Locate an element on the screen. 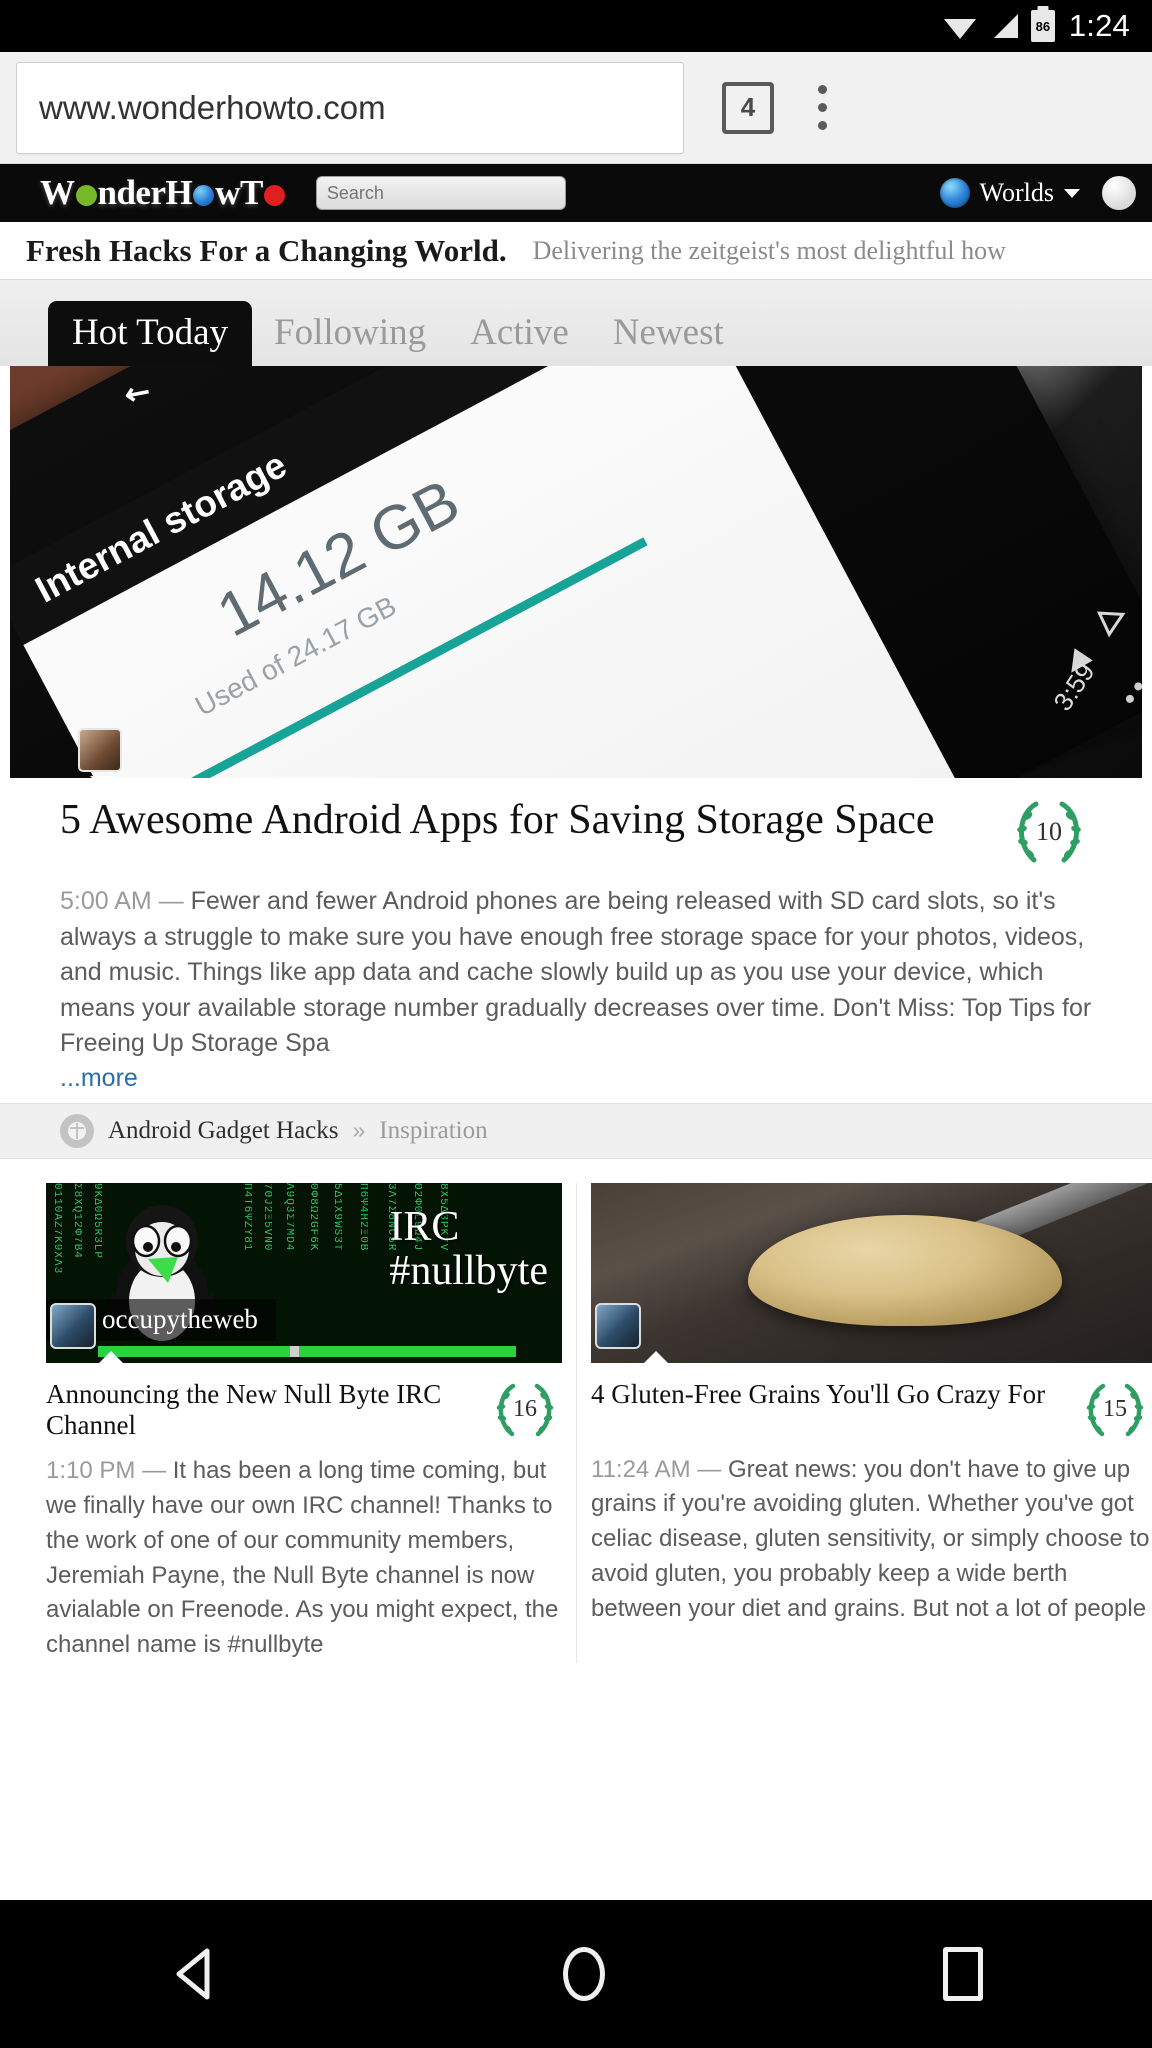  site-header: W nder H w T Worlds is located at coordinates (576, 193).